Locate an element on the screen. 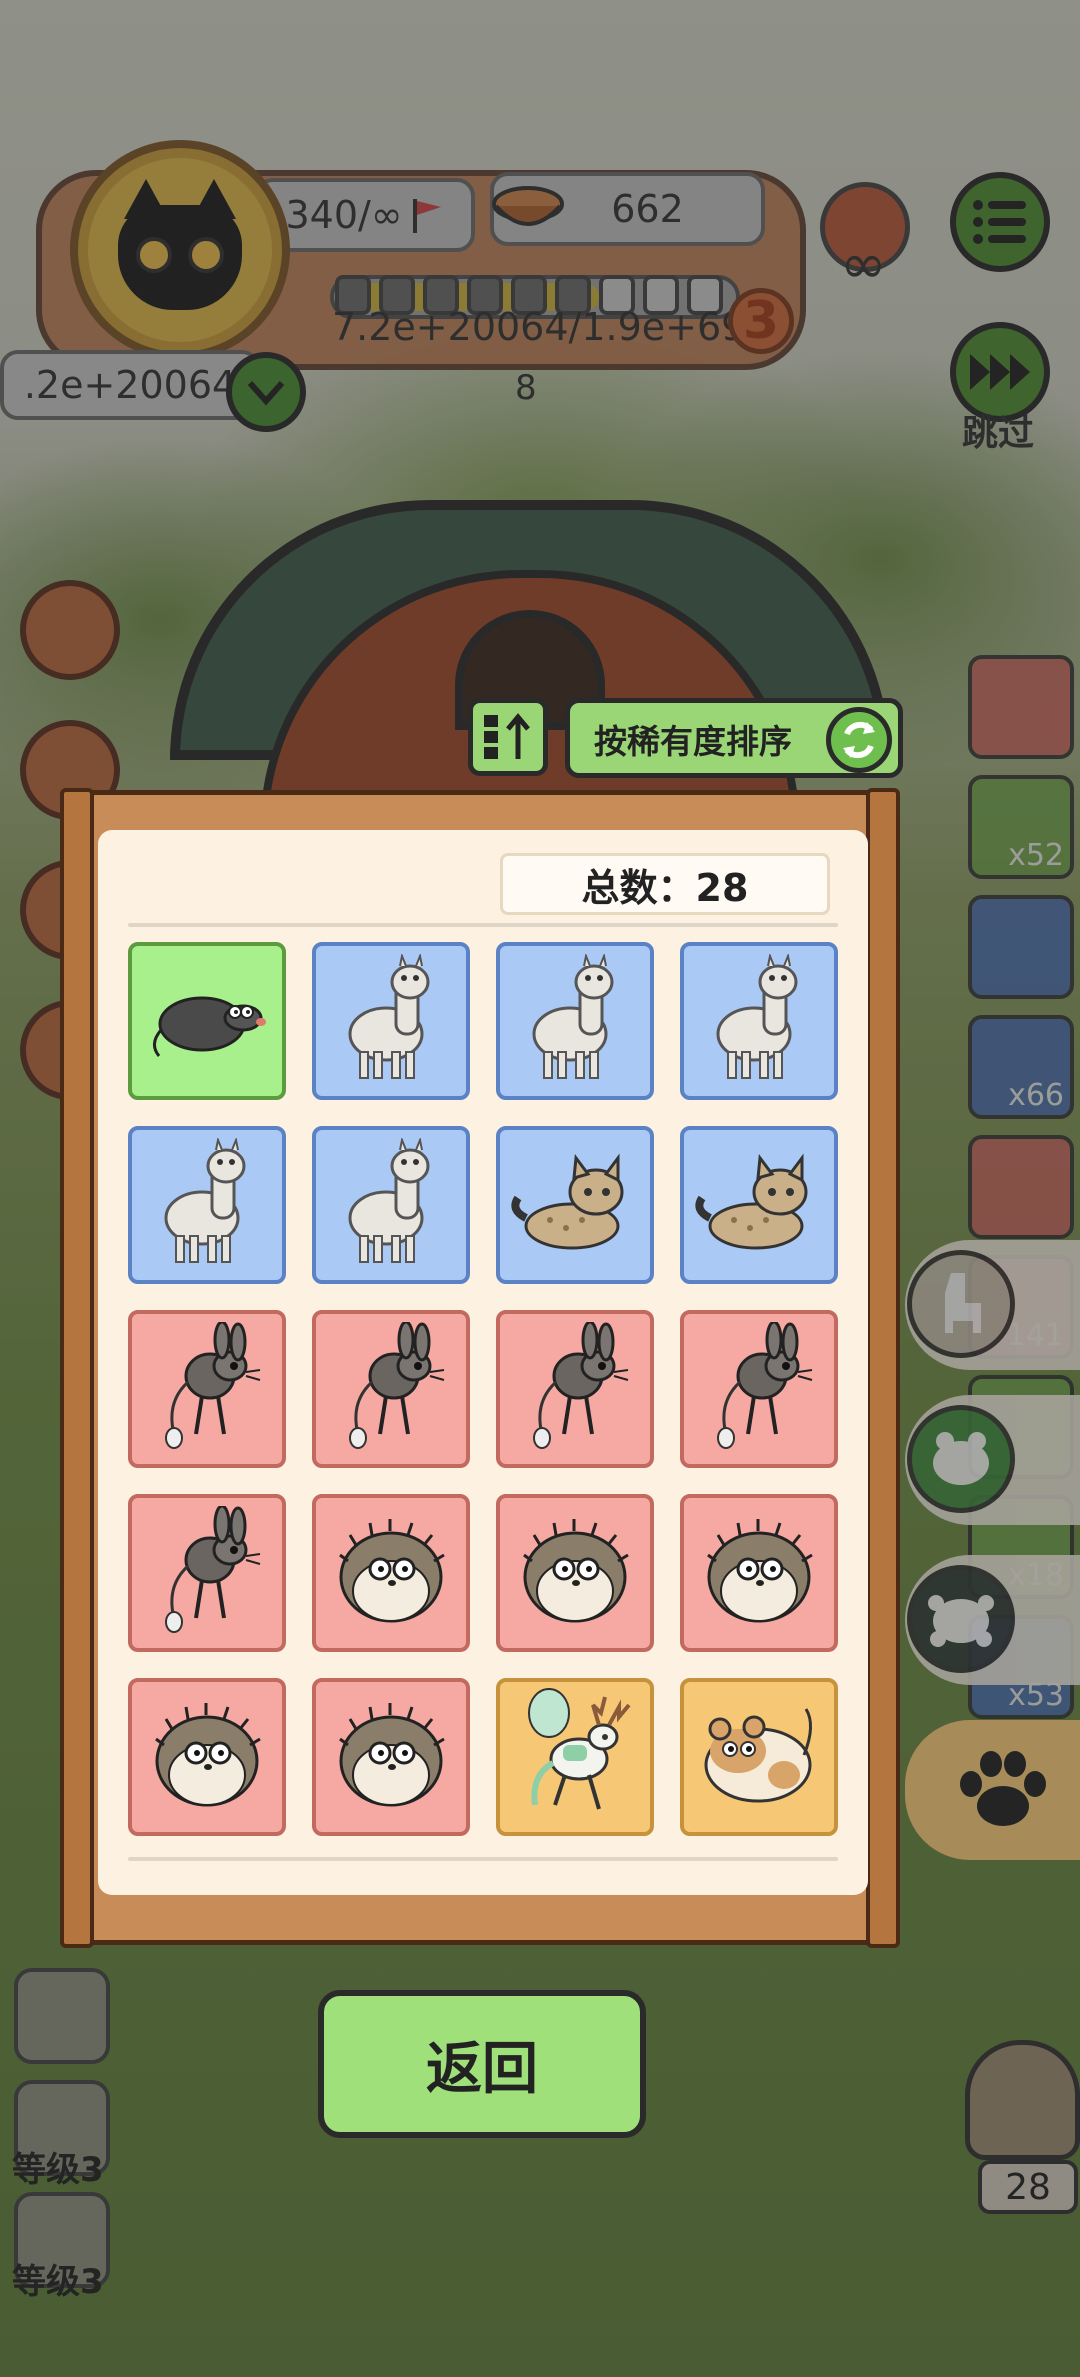  top-divider is located at coordinates (483, 925).